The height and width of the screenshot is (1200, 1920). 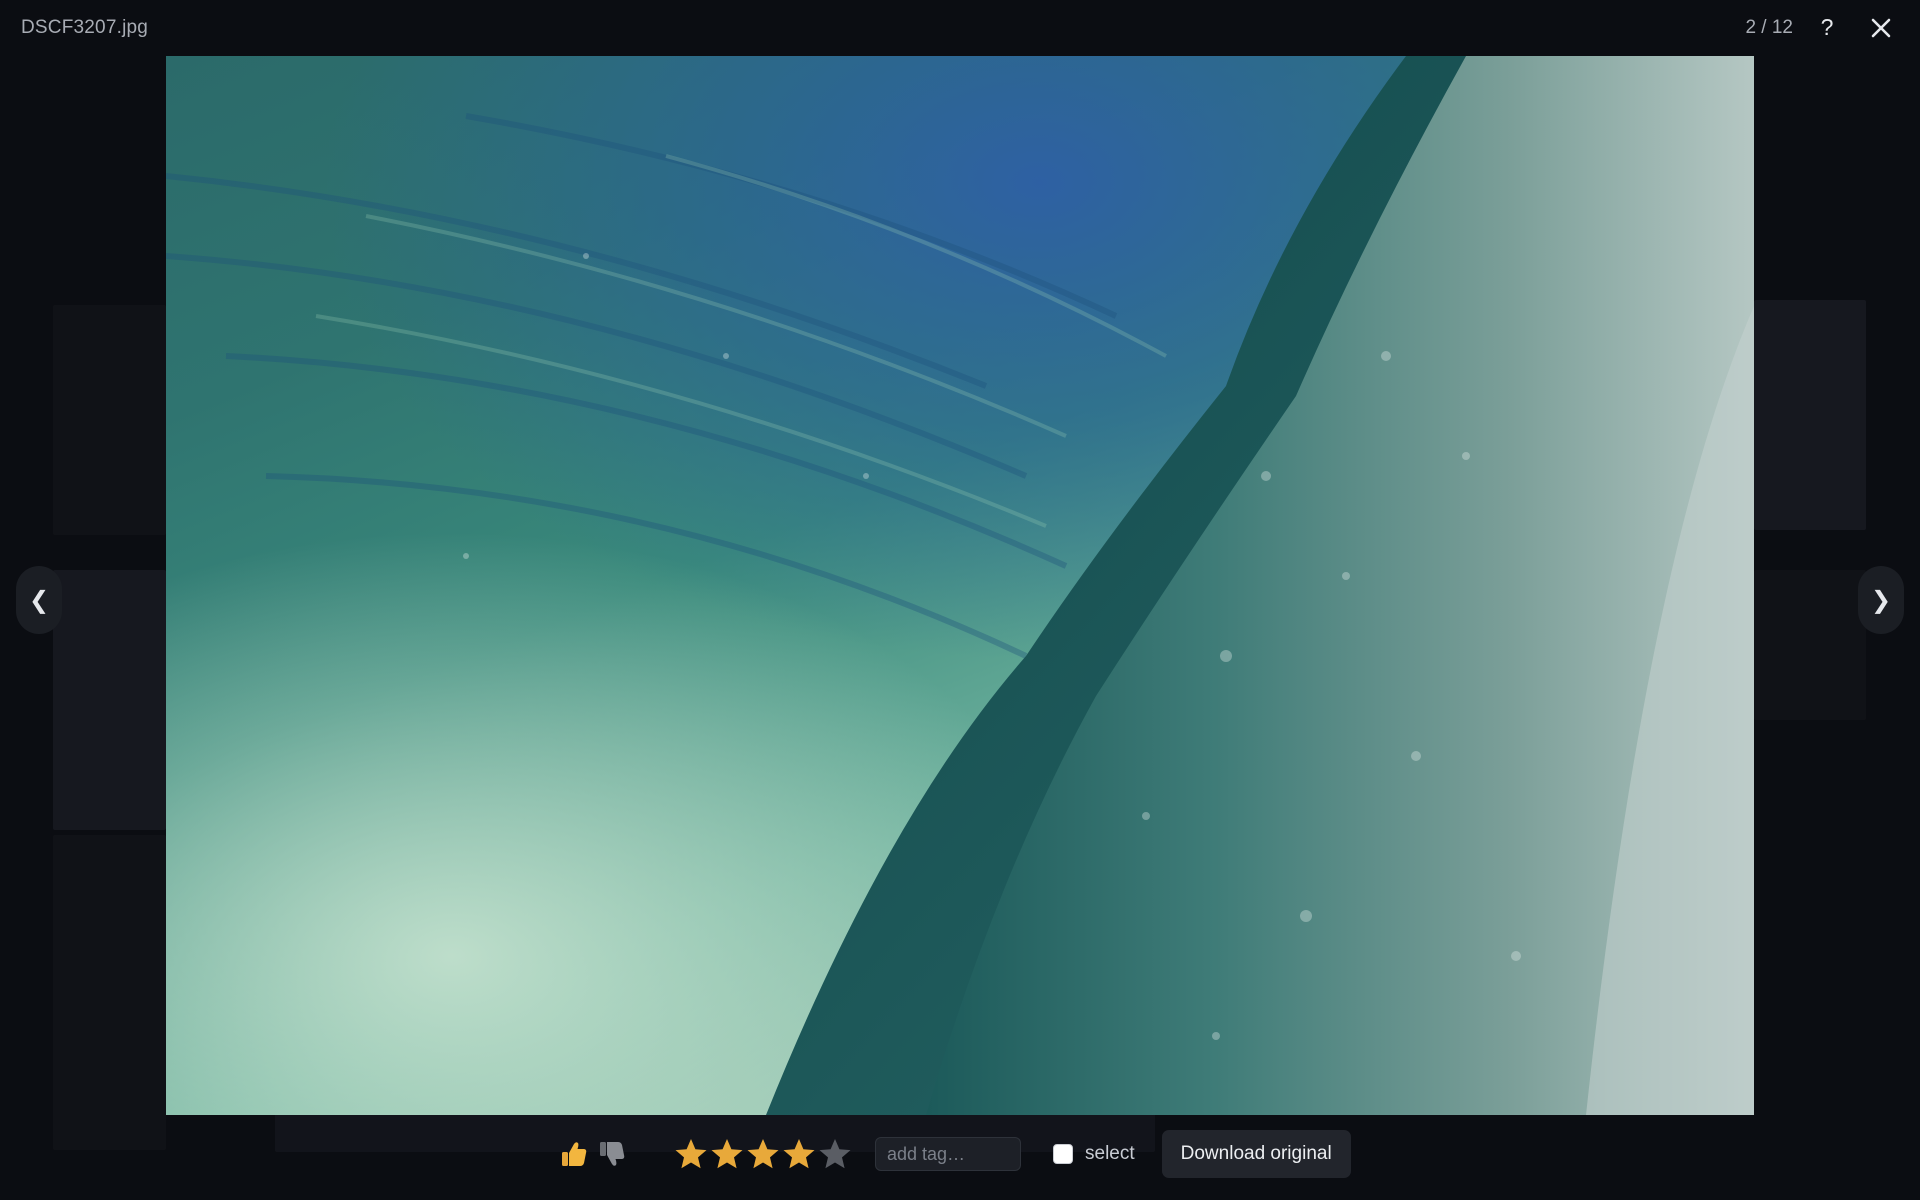 I want to click on like-button, so click(x=574, y=1154).